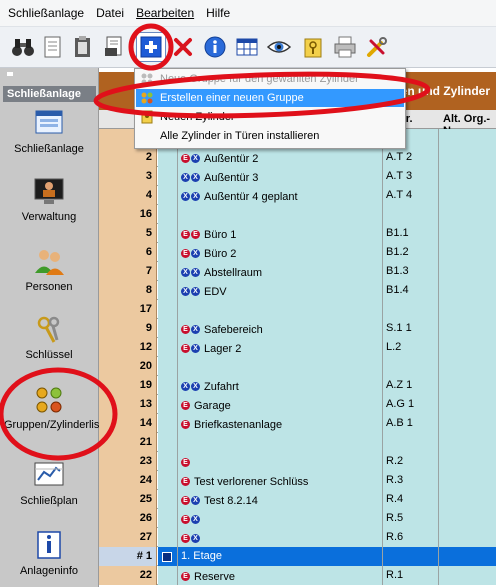  I want to click on sidebar-item-personen: Personen, so click(49, 269).